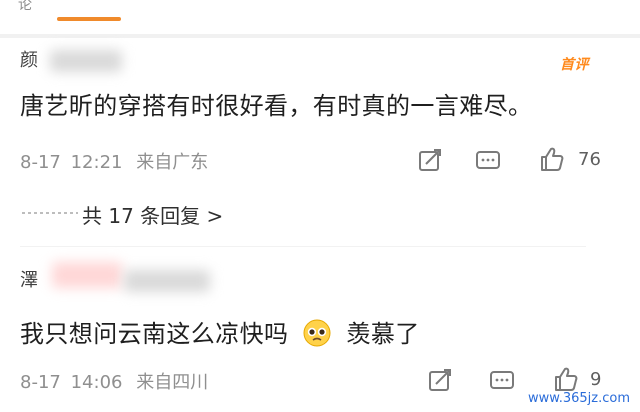  I want to click on replies-dotted-indent, so click(50, 213).